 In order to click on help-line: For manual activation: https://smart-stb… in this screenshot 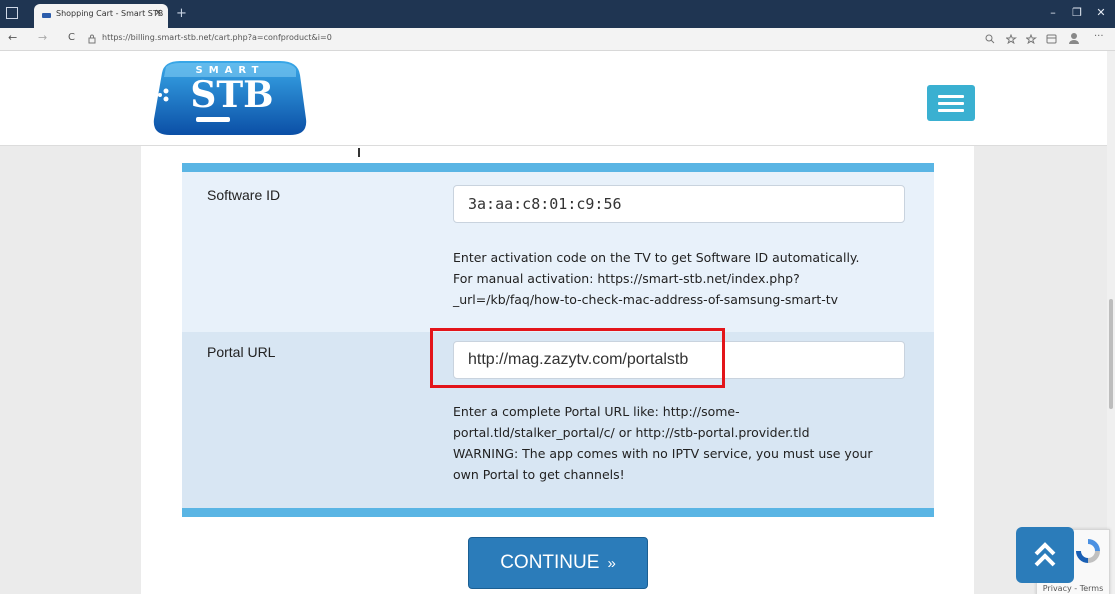, I will do `click(626, 278)`.